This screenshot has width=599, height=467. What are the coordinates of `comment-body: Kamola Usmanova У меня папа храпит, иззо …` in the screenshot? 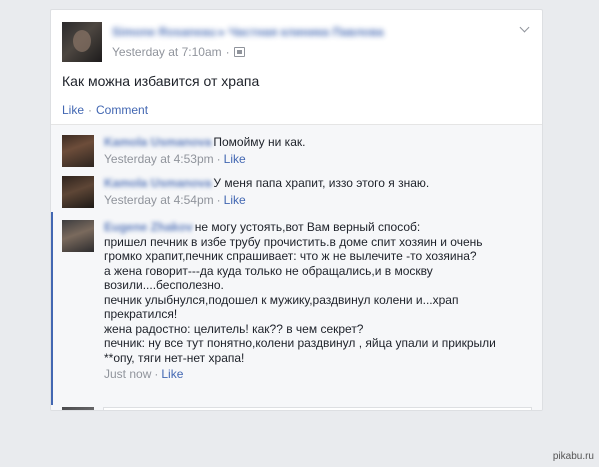 It's located at (319, 191).